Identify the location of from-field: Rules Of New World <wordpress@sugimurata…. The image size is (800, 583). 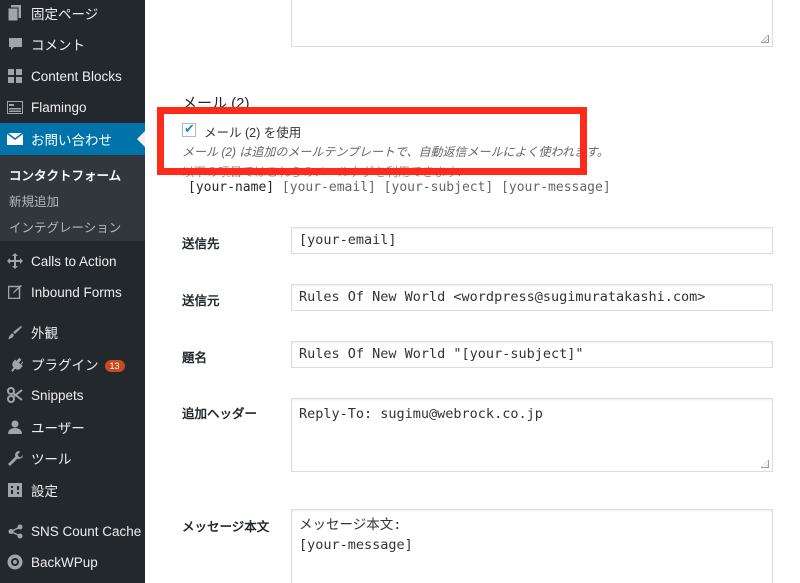
(532, 297).